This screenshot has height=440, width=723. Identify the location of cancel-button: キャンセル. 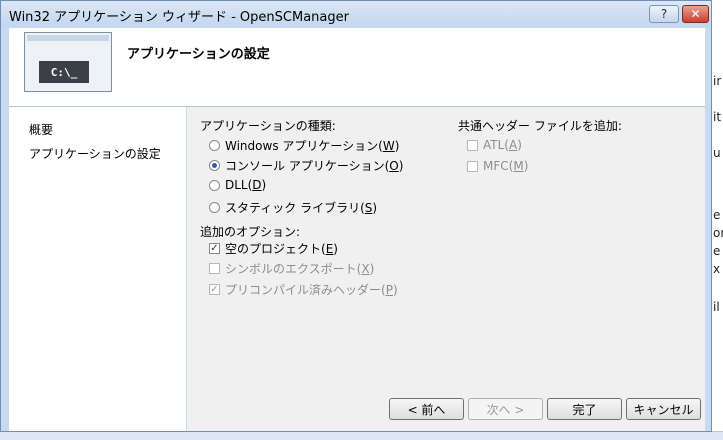
(663, 409).